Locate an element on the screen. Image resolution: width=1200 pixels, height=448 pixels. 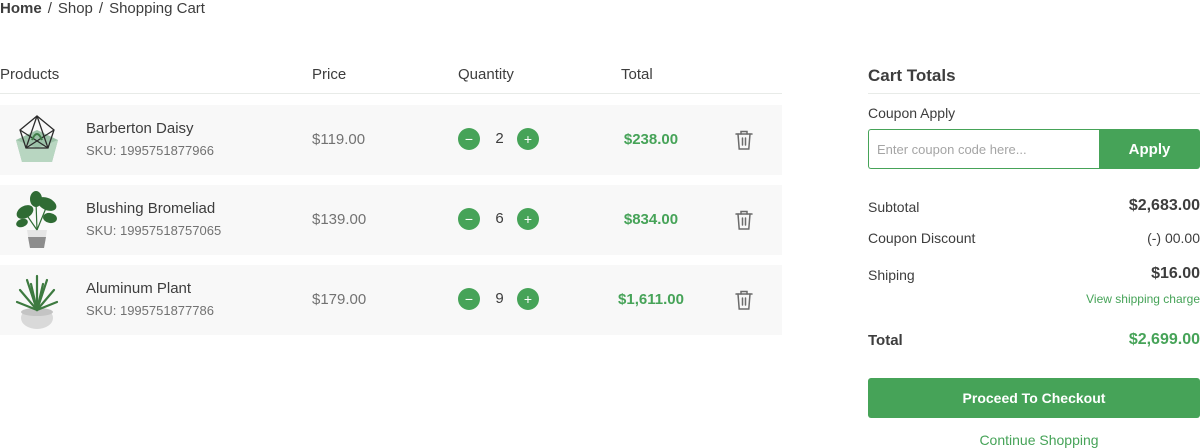
total-label: Total is located at coordinates (885, 340).